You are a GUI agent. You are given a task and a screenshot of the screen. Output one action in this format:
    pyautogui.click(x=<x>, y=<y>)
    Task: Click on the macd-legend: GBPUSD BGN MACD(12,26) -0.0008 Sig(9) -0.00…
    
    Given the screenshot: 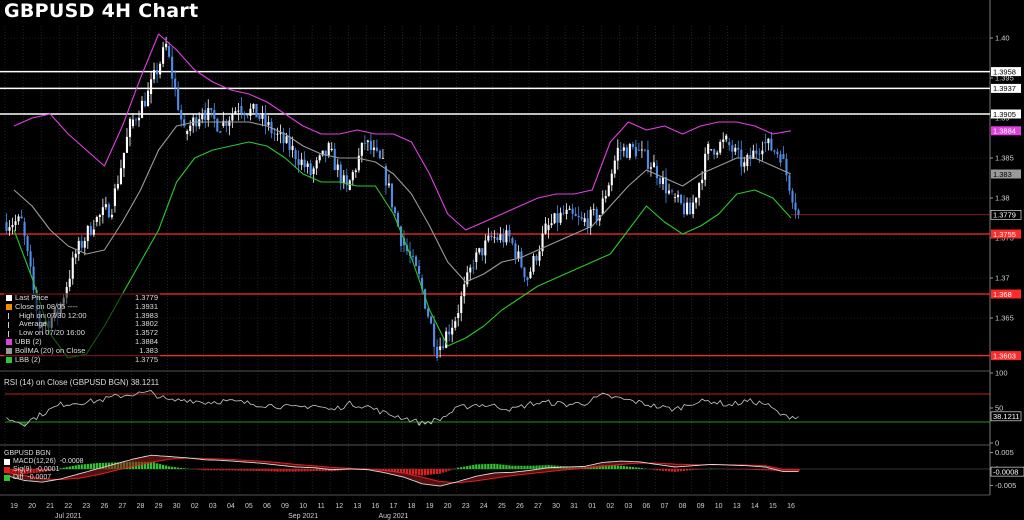 What is the action you would take?
    pyautogui.click(x=44, y=466)
    